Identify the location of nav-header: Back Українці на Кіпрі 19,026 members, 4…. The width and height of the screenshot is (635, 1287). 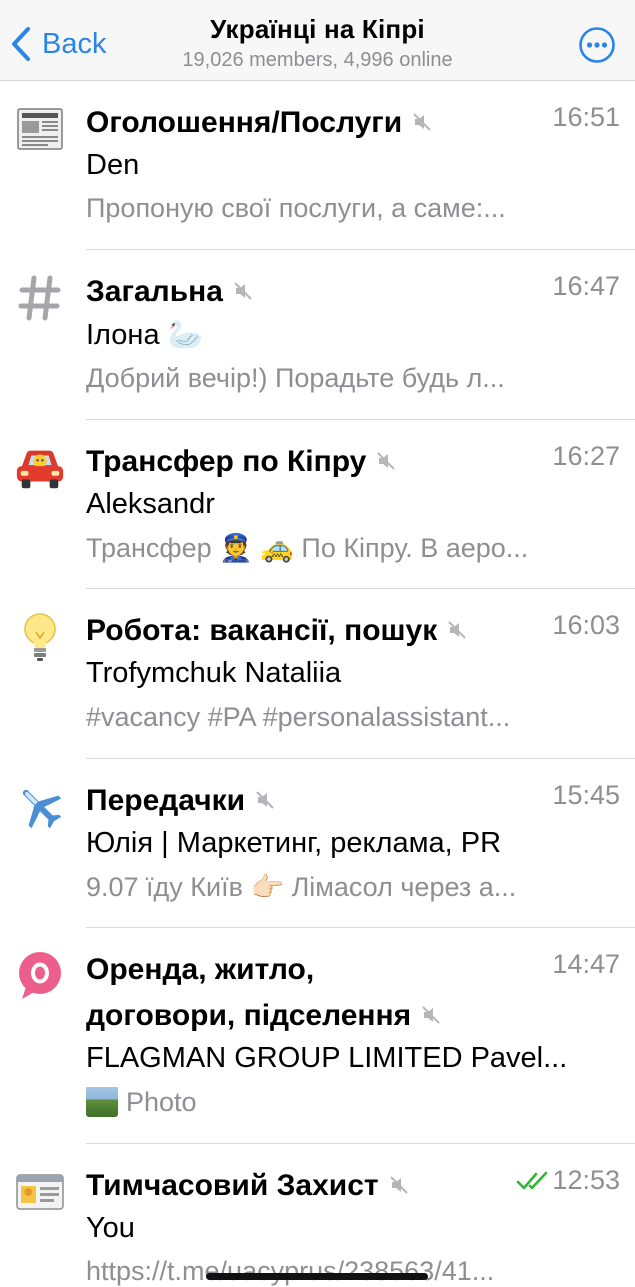
(317, 40).